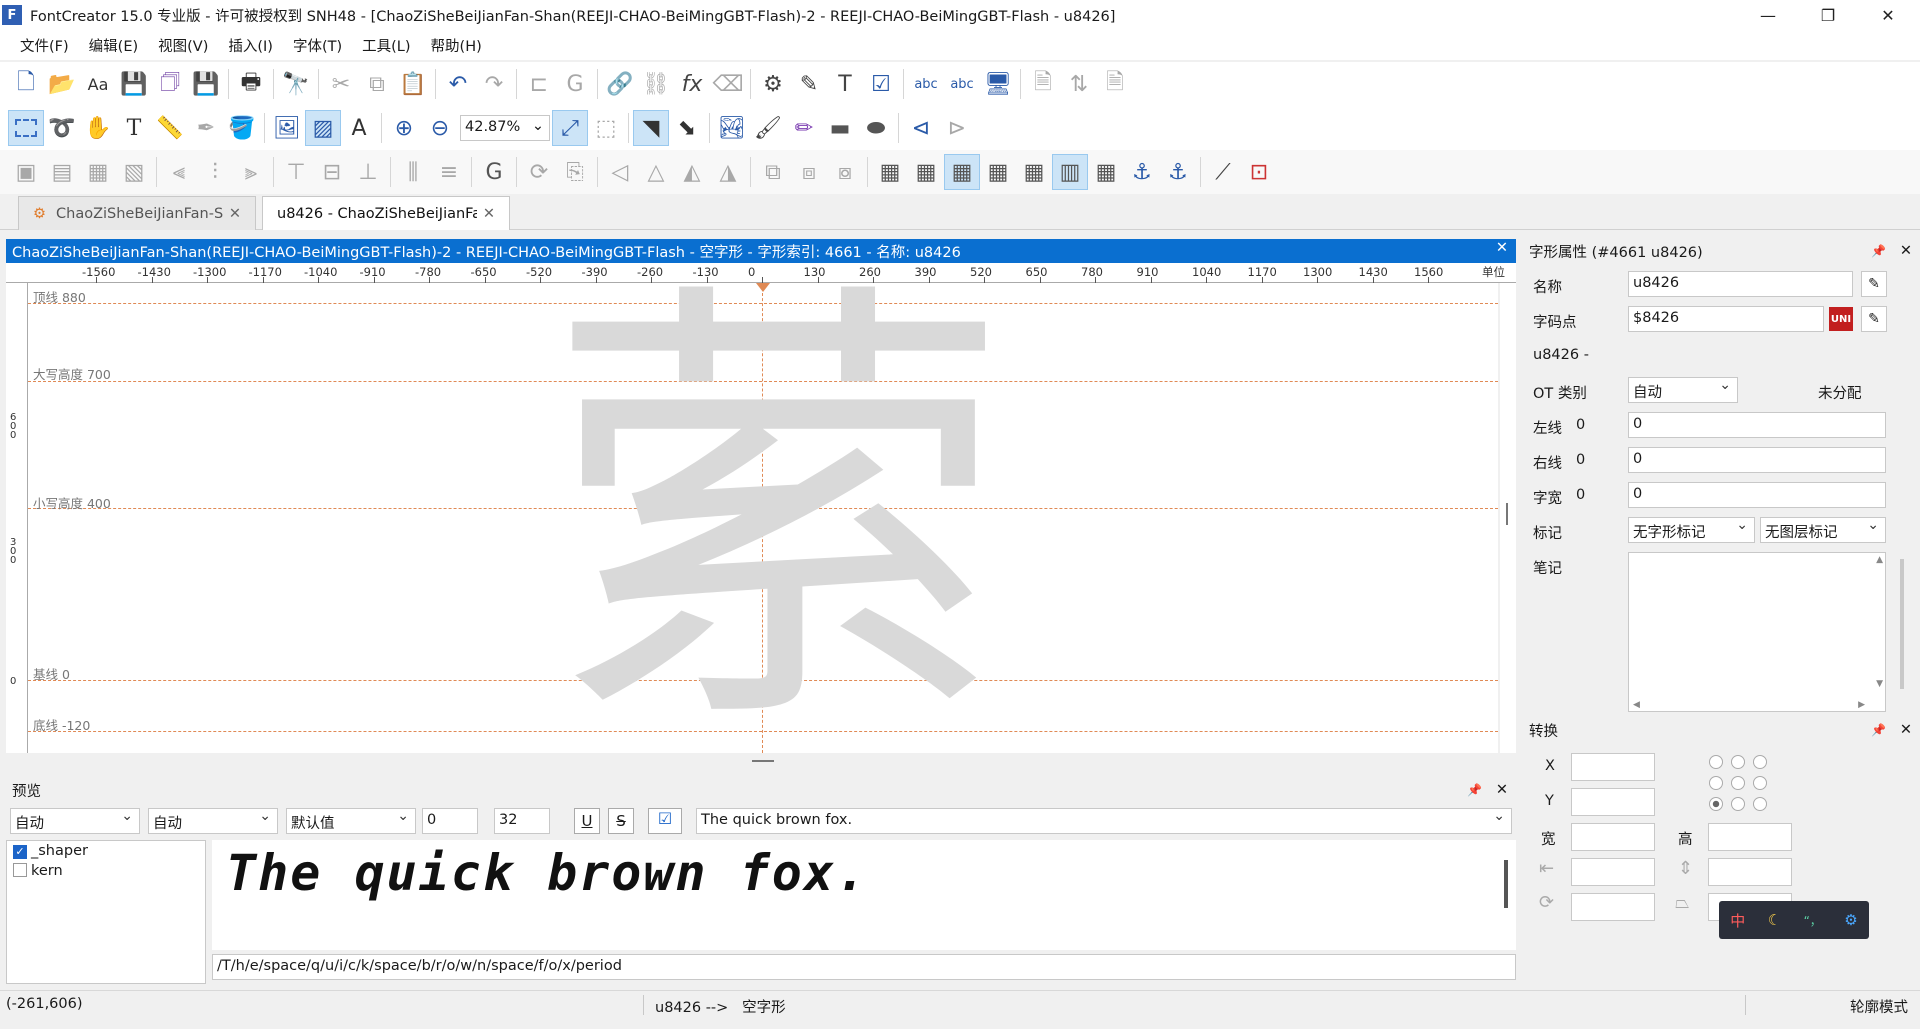  I want to click on ellipse-icon: ⬬, so click(876, 128).